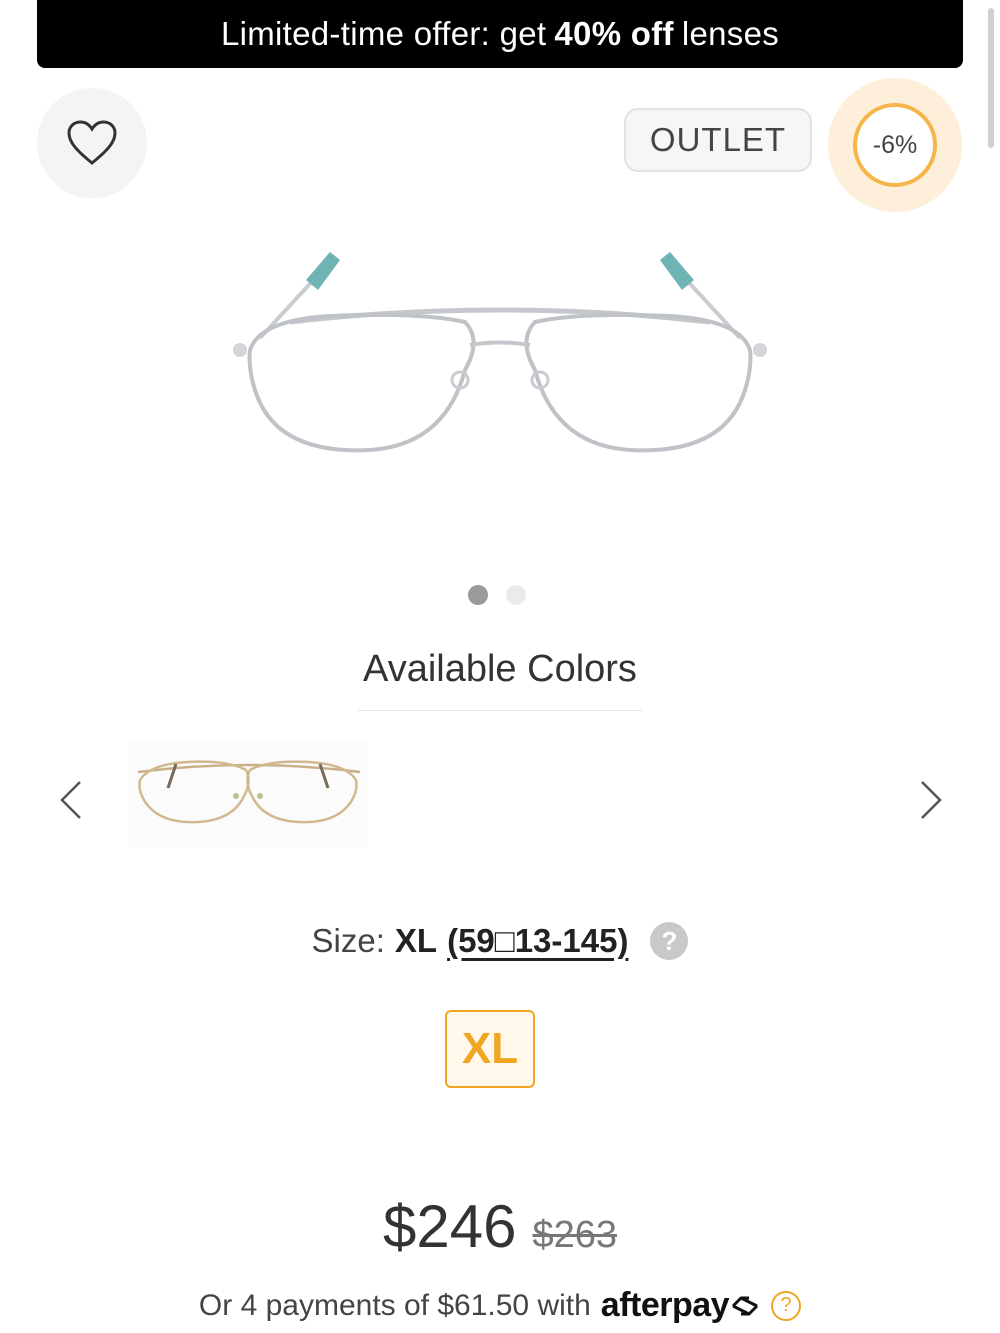 The height and width of the screenshot is (1333, 1000). Describe the element at coordinates (500, 710) in the screenshot. I see `divider` at that location.